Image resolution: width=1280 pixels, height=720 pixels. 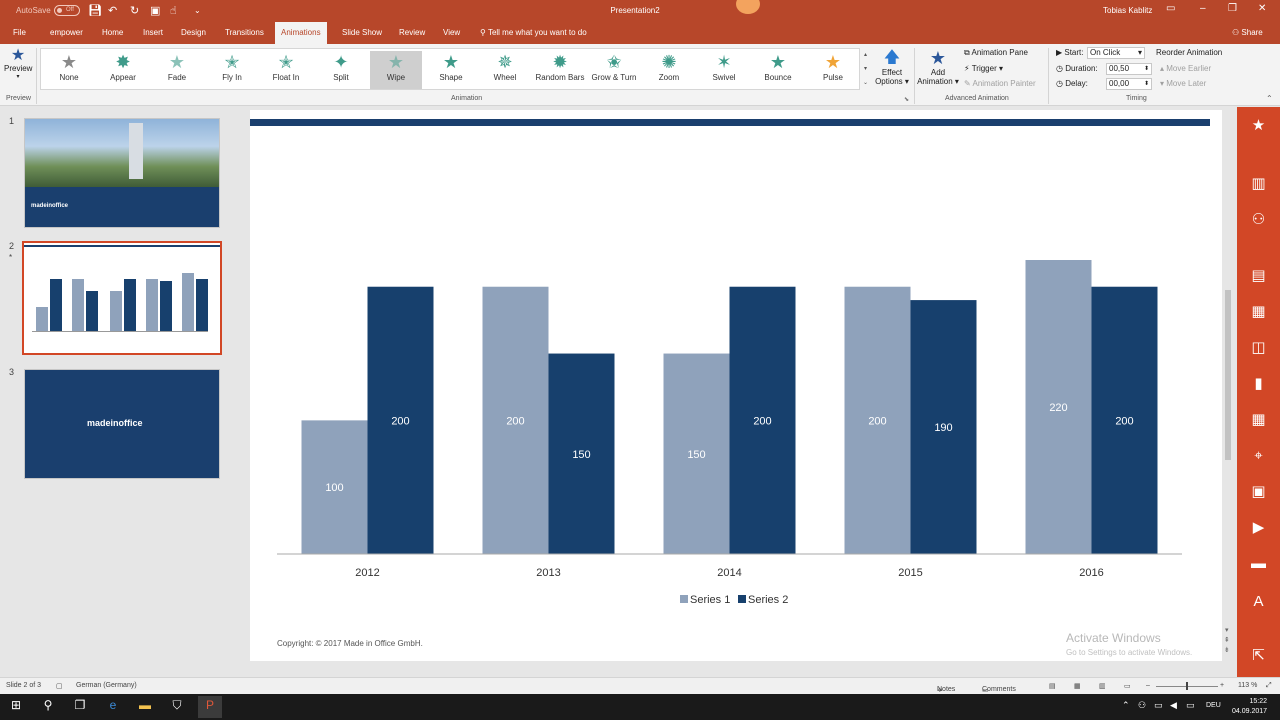 What do you see at coordinates (505, 70) in the screenshot?
I see `gallery-item-wheel: ✵ Wheel` at bounding box center [505, 70].